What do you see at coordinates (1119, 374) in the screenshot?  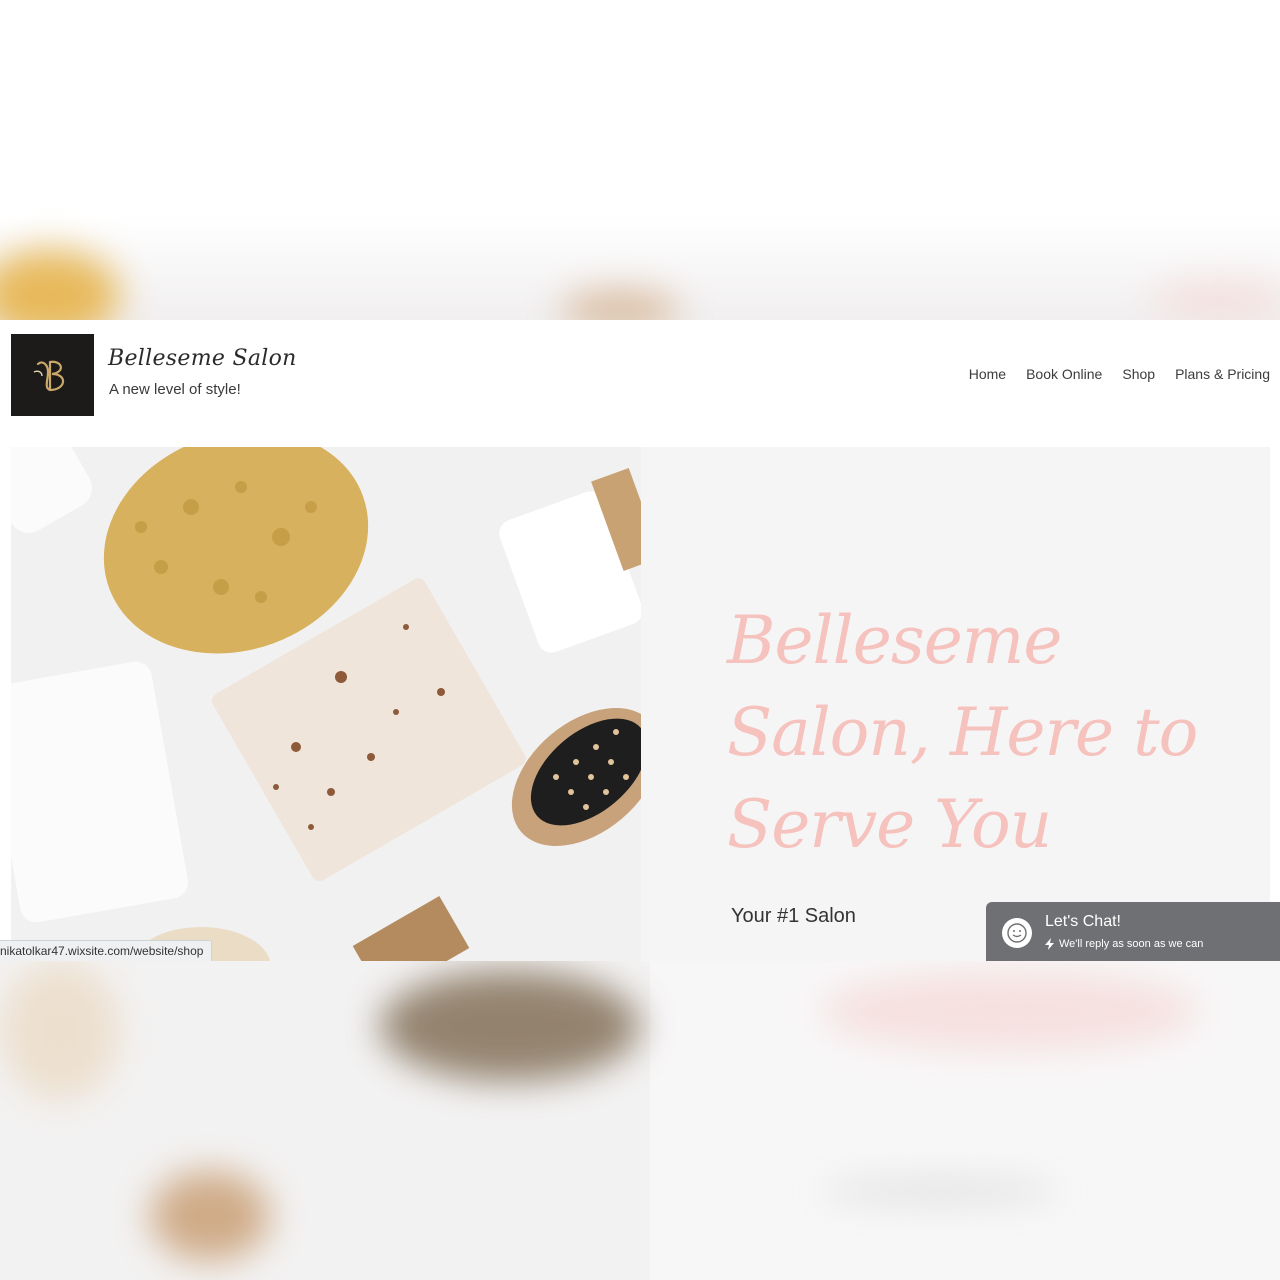 I see `main-nav: Home Book Online Shop Plans & Pricing` at bounding box center [1119, 374].